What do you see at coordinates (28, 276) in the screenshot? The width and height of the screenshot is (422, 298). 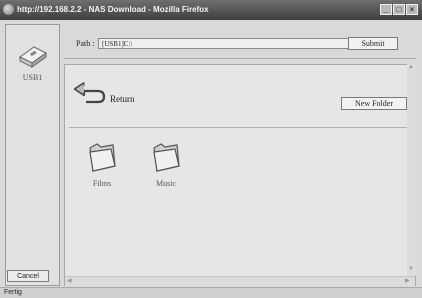 I see `cancel-button: Cancel` at bounding box center [28, 276].